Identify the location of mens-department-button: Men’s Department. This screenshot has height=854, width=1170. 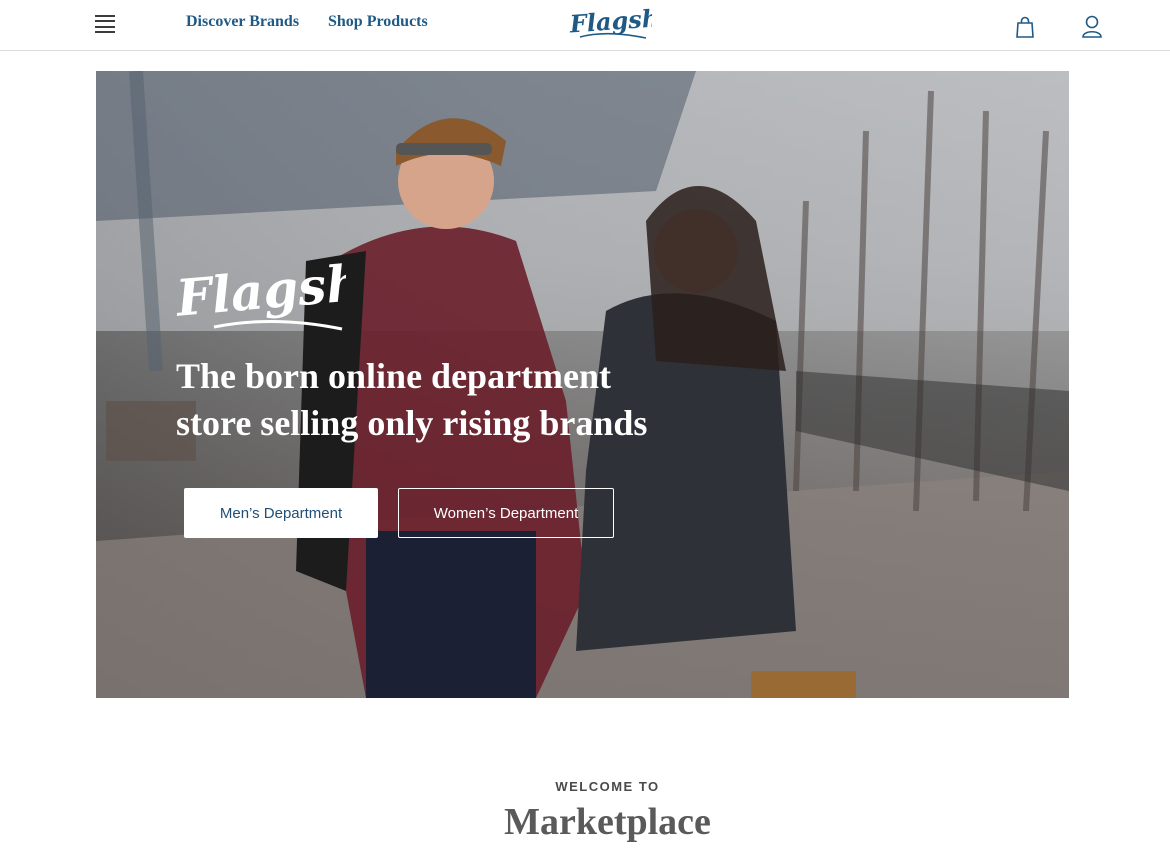
(281, 513).